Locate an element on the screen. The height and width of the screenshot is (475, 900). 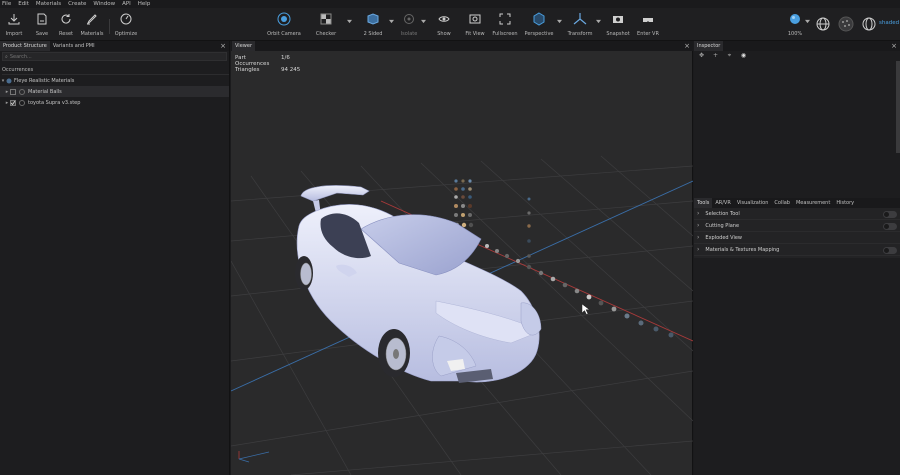
menu-window: Window is located at coordinates (104, 4).